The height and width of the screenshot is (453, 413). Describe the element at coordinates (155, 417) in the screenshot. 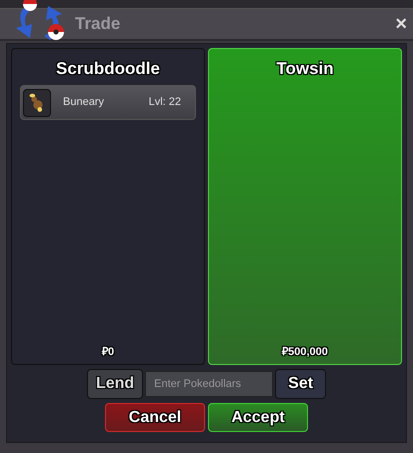

I see `cancel-button: Cancel` at that location.